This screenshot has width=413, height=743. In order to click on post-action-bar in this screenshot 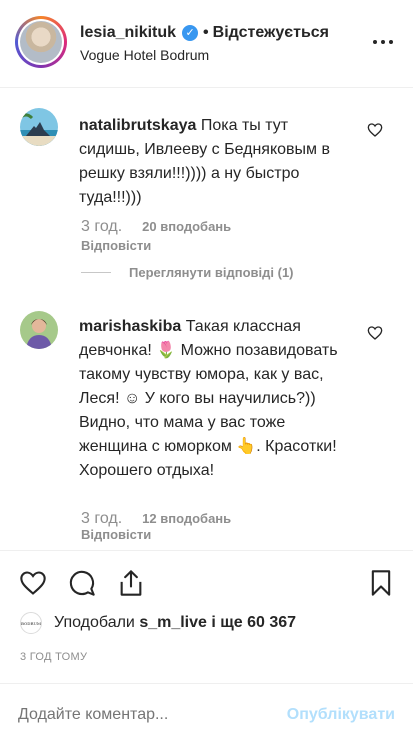, I will do `click(206, 580)`.